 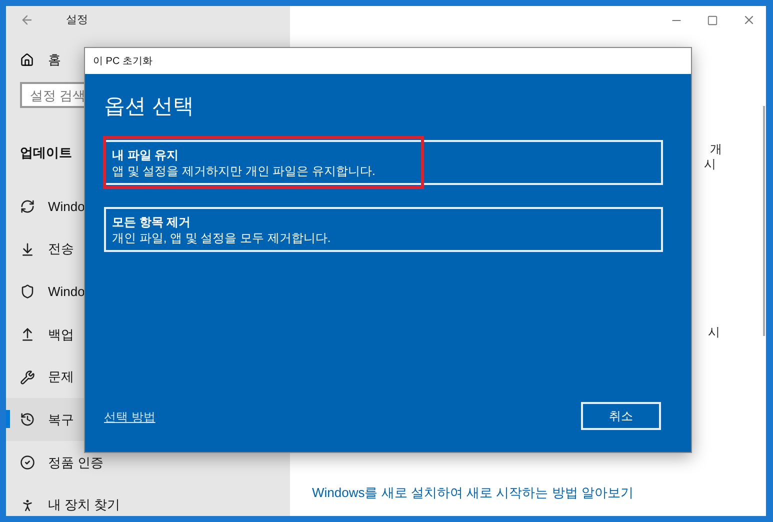 I want to click on dialog-title: 이 PC 초기화, so click(x=122, y=61).